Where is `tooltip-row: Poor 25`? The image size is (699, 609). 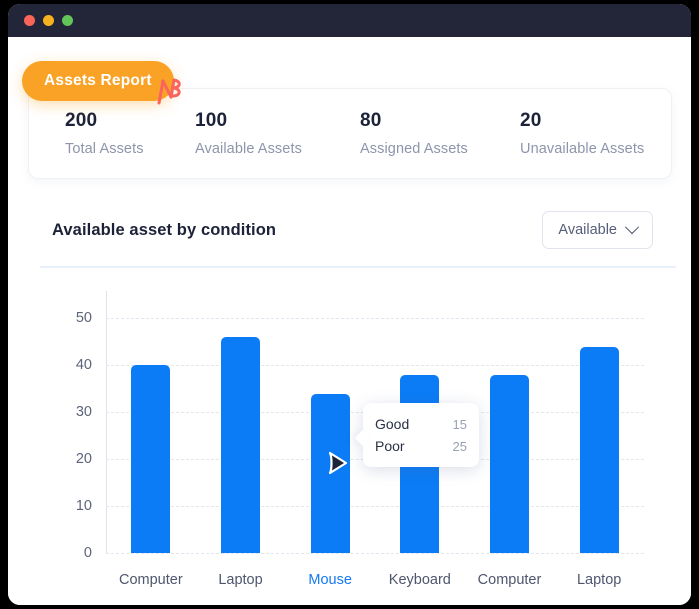 tooltip-row: Poor 25 is located at coordinates (421, 446).